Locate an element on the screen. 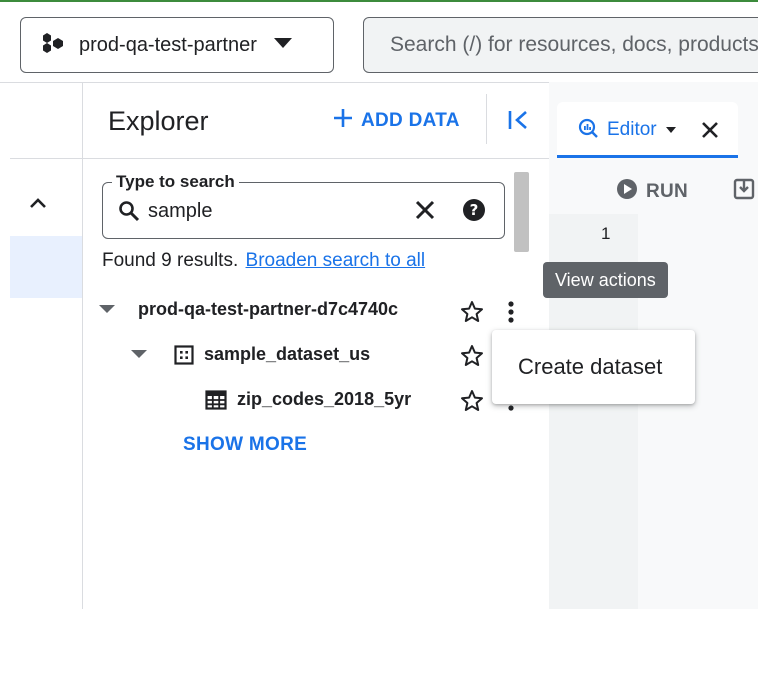  left-rail-selected-item is located at coordinates (46, 267).